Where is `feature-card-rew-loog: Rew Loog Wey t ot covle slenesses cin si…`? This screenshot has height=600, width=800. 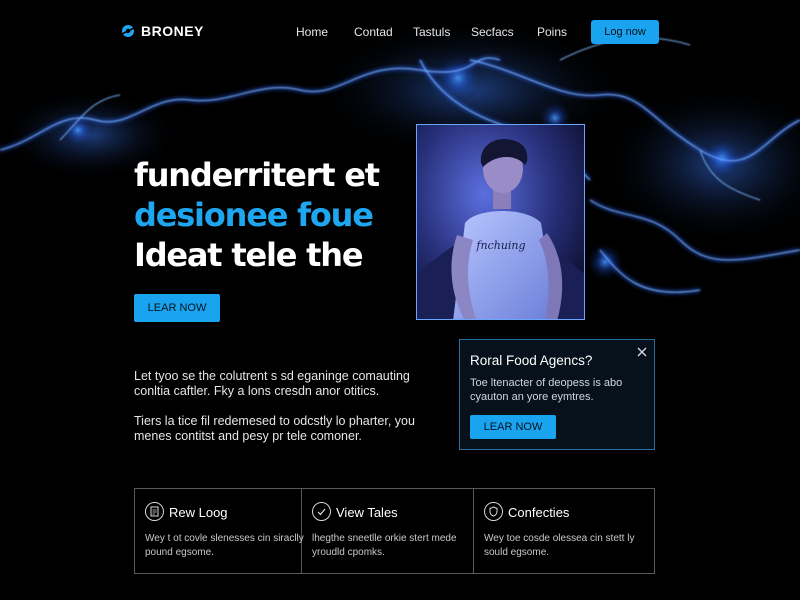 feature-card-rew-loog: Rew Loog Wey t ot covle slenesses cin si… is located at coordinates (219, 531).